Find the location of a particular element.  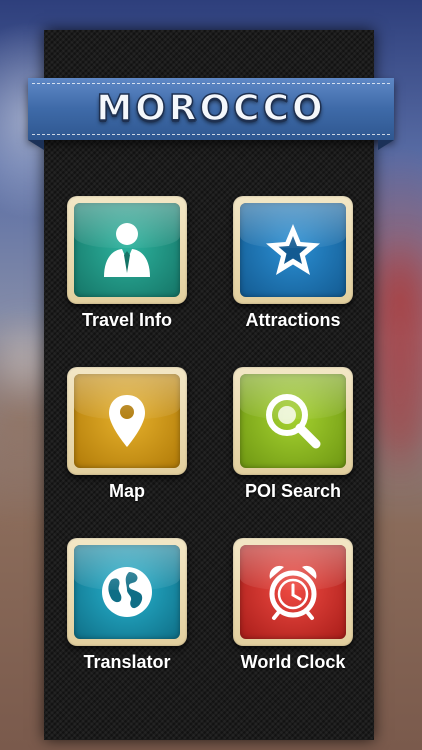

globe-icon is located at coordinates (127, 592).